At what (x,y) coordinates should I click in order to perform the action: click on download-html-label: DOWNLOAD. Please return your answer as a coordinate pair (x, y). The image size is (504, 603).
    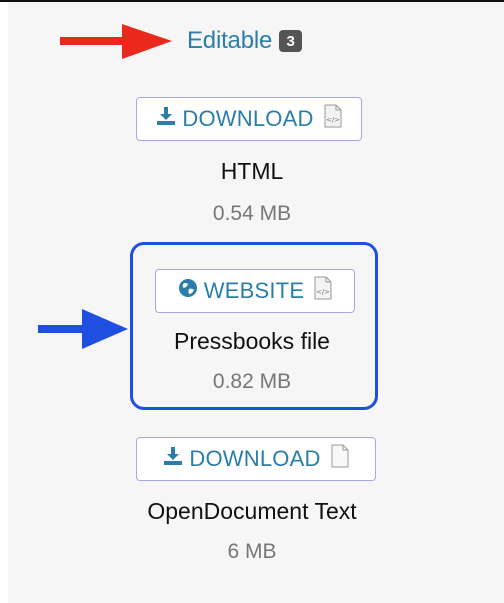
    Looking at the image, I should click on (248, 118).